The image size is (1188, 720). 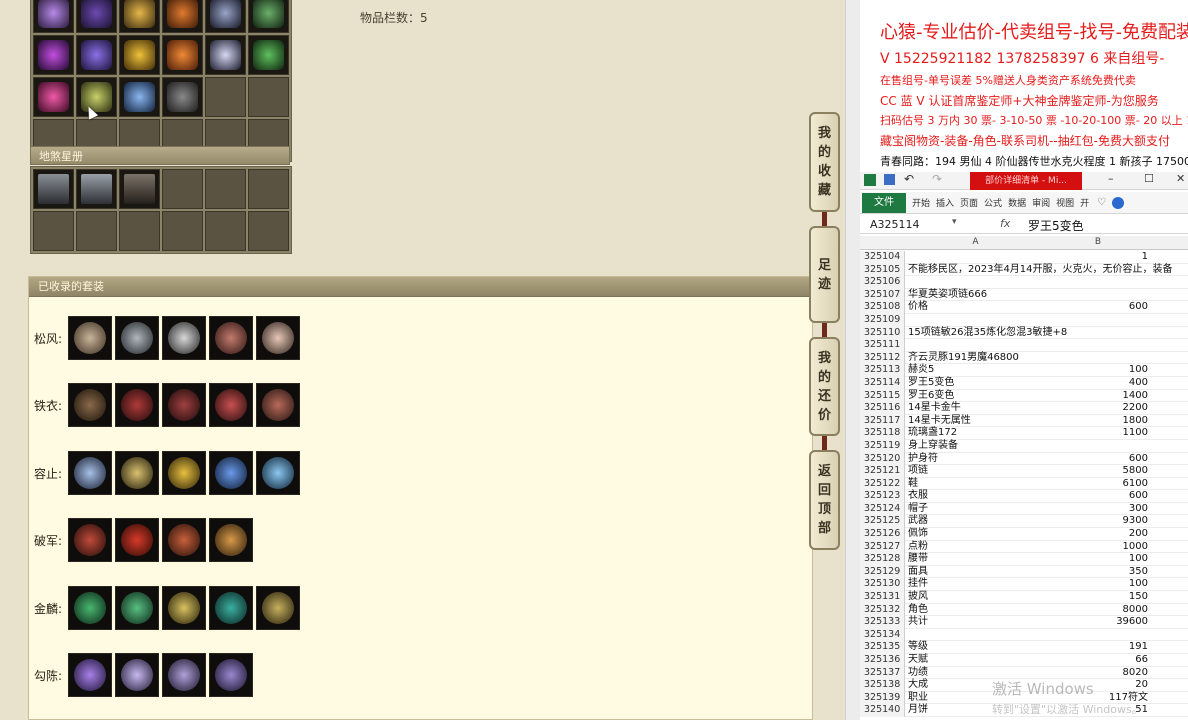 I want to click on cell-a: 共计, so click(x=918, y=622).